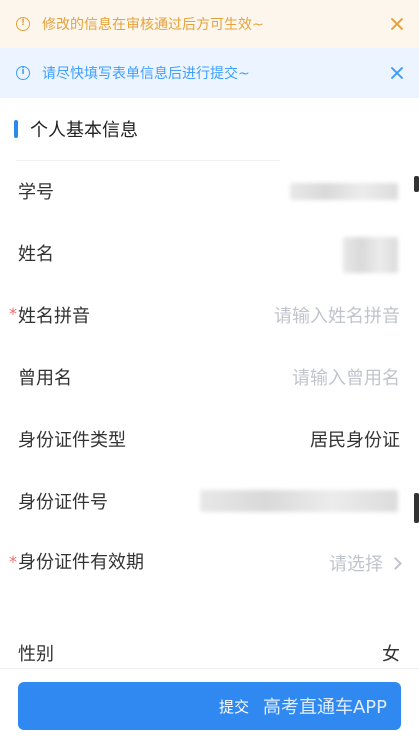 Image resolution: width=419 pixels, height=743 pixels. I want to click on name-value-redacted, so click(370, 255).